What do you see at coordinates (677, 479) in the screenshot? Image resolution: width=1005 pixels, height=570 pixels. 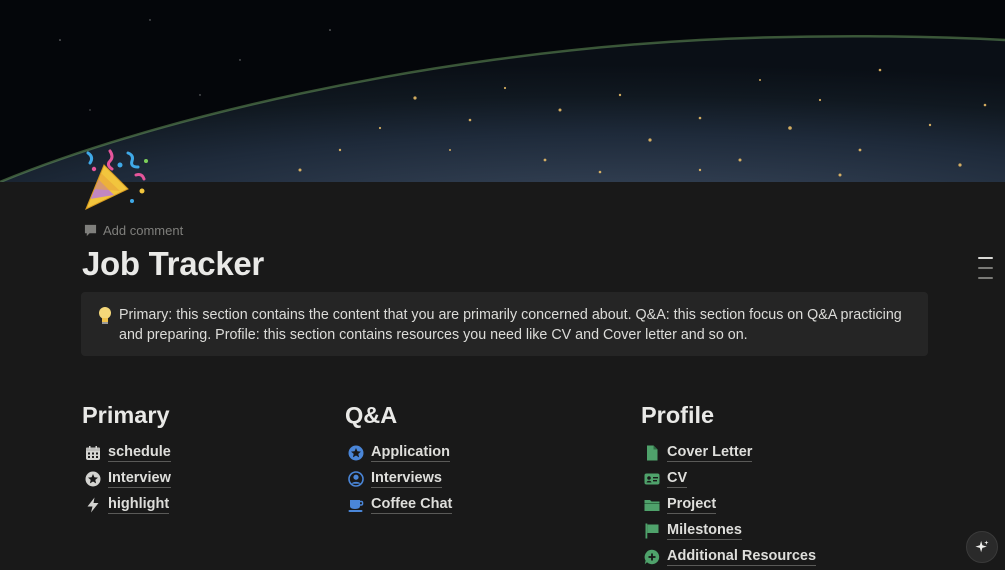 I see `link-label: CV` at bounding box center [677, 479].